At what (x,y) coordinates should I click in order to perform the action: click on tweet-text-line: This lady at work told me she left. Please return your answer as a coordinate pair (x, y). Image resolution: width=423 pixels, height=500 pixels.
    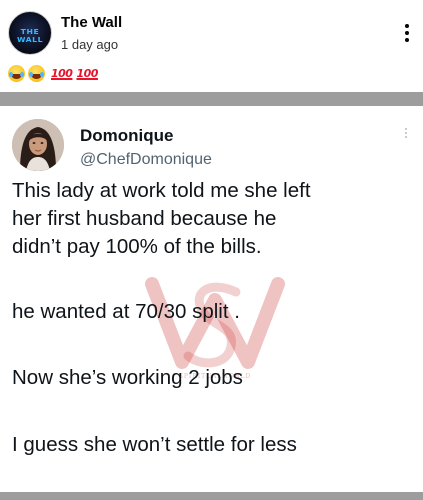
    Looking at the image, I should click on (161, 190).